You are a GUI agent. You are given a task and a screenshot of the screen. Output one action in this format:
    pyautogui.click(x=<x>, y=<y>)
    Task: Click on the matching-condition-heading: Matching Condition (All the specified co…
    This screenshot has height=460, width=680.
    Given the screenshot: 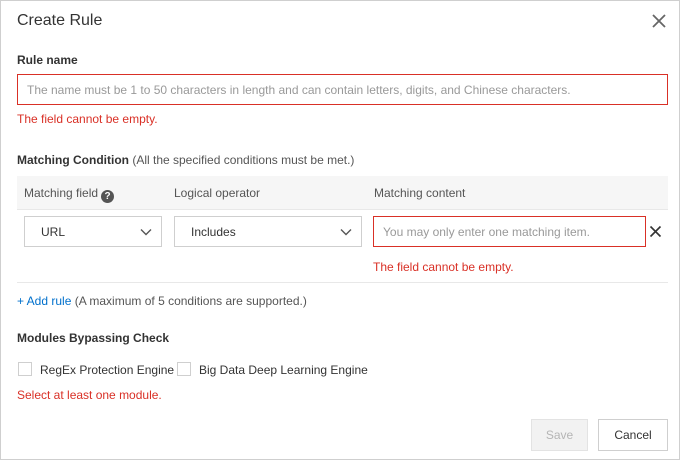 What is the action you would take?
    pyautogui.click(x=185, y=160)
    